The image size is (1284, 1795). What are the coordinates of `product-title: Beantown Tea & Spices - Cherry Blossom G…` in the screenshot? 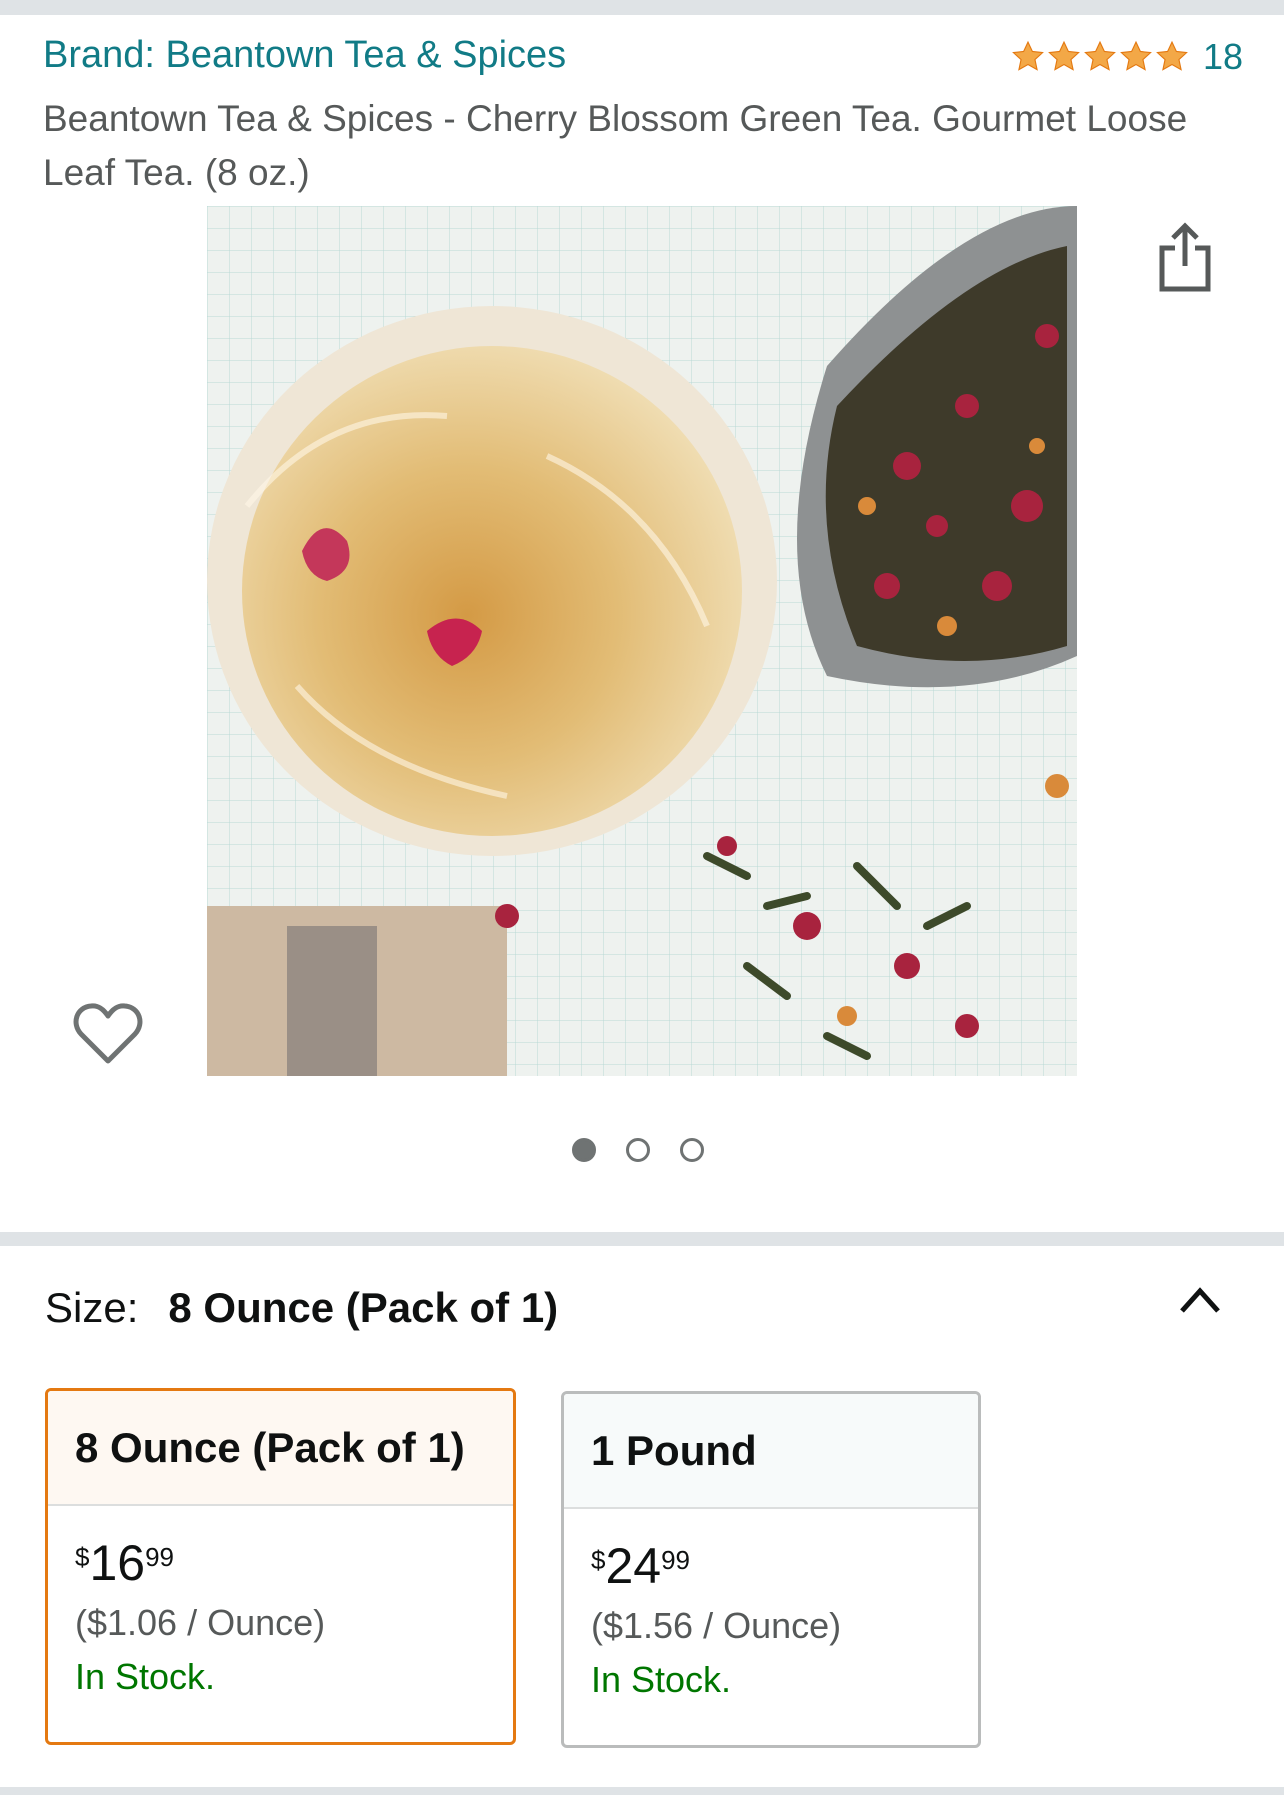 It's located at (615, 145).